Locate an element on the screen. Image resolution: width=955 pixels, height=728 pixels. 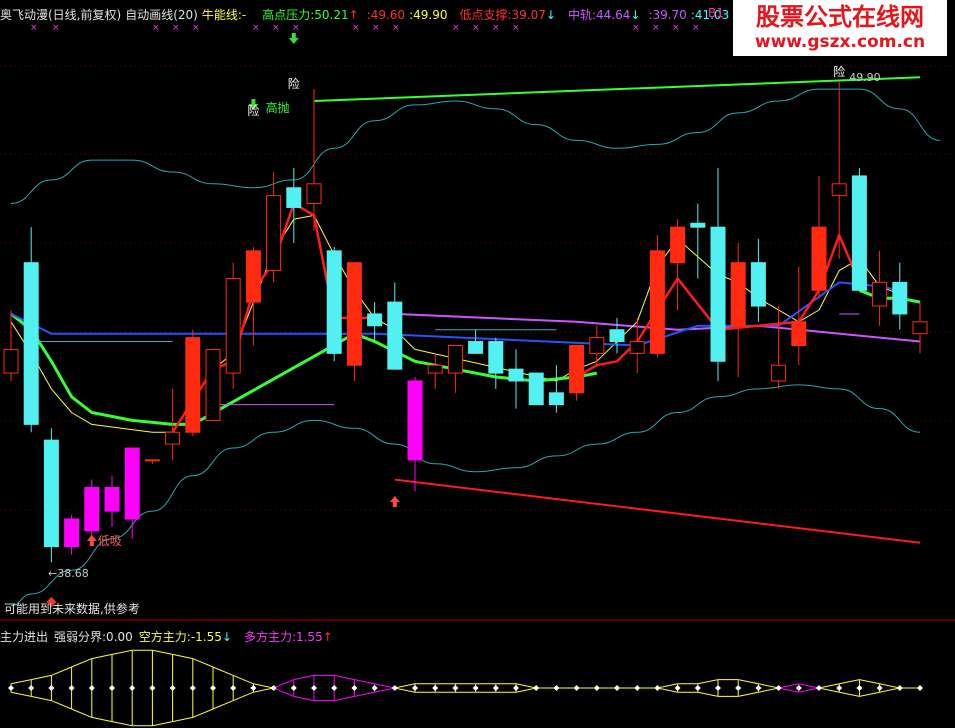
strong-weak-label: 强弱分界:0.00 is located at coordinates (93, 637).